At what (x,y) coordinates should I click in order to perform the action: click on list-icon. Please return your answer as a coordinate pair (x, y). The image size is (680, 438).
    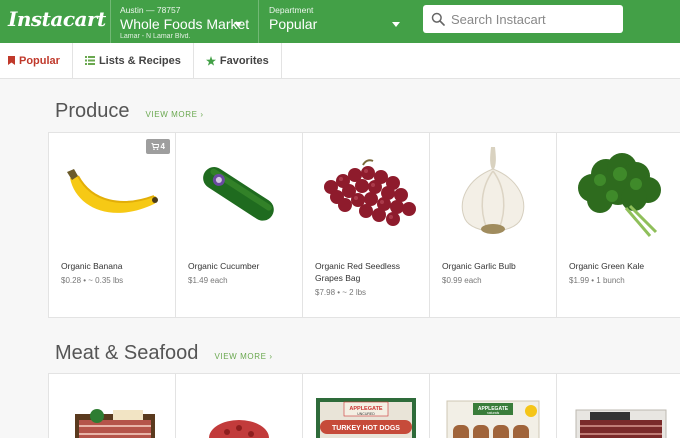
    Looking at the image, I should click on (89, 60).